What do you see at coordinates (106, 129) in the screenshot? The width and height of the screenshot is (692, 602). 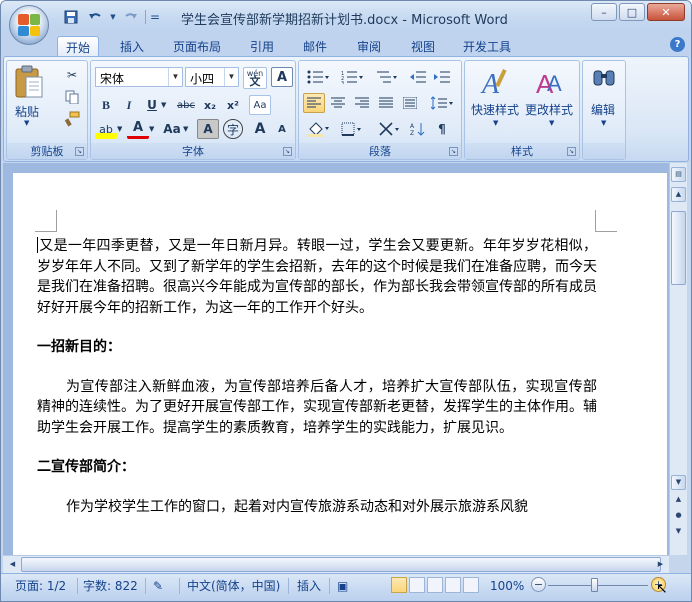 I see `highlight-button: ab` at bounding box center [106, 129].